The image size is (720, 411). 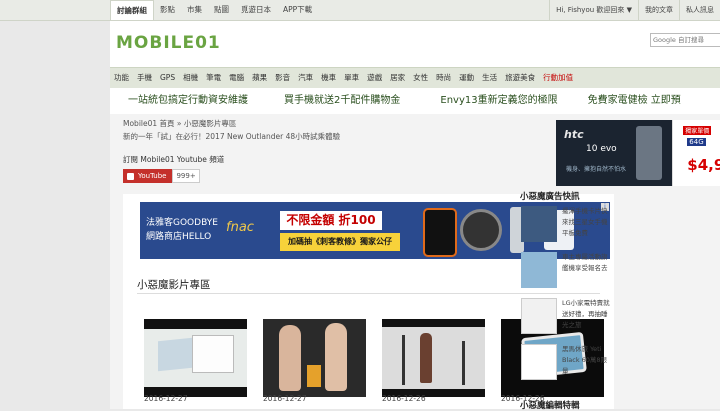 I want to click on banner-line1: 法雅客GOODBYE, so click(x=182, y=223).